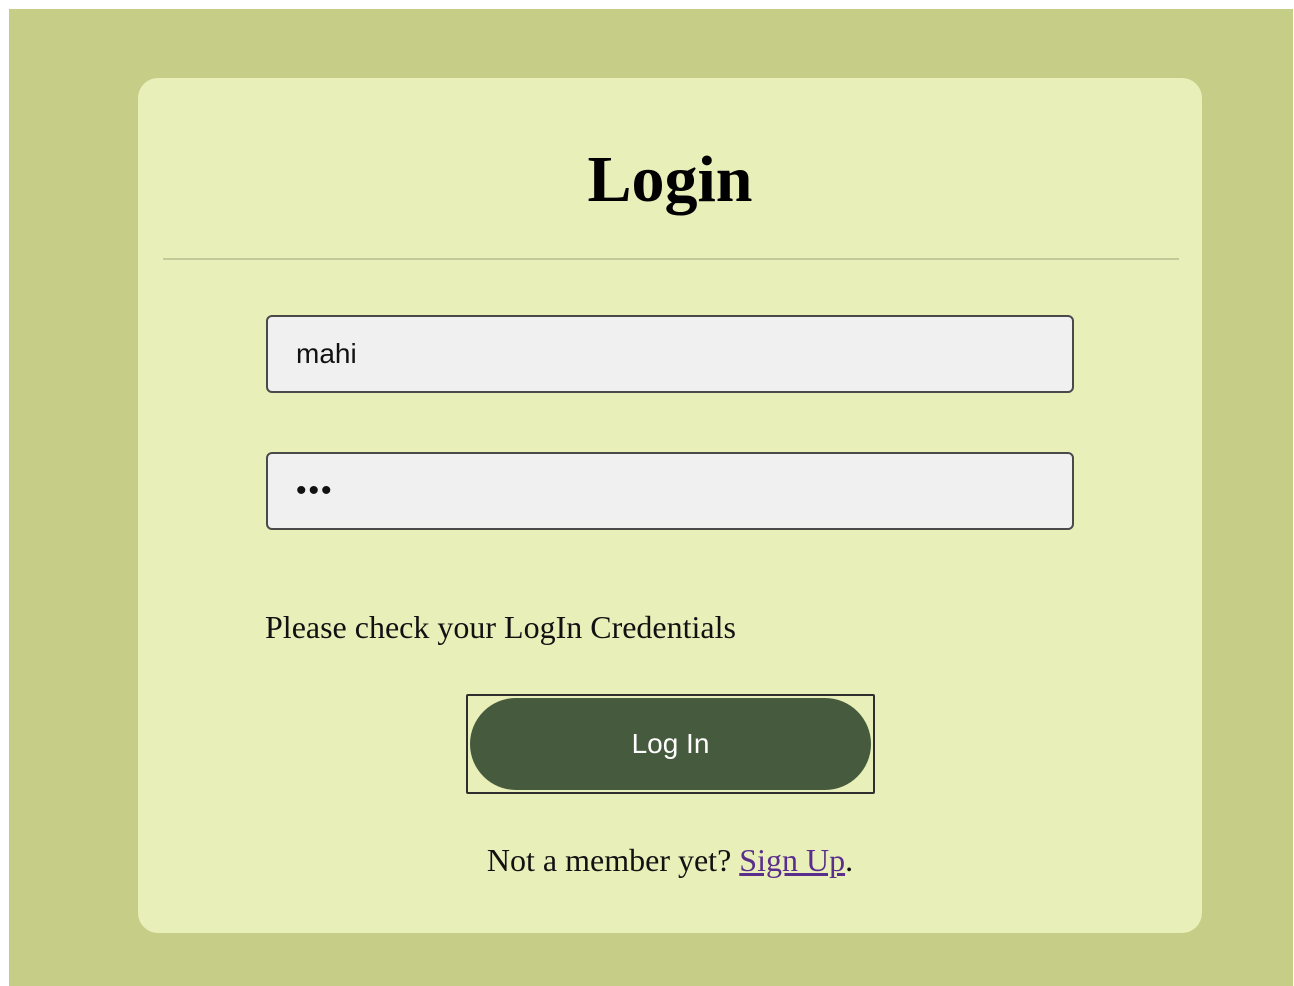  What do you see at coordinates (671, 259) in the screenshot?
I see `title-divider` at bounding box center [671, 259].